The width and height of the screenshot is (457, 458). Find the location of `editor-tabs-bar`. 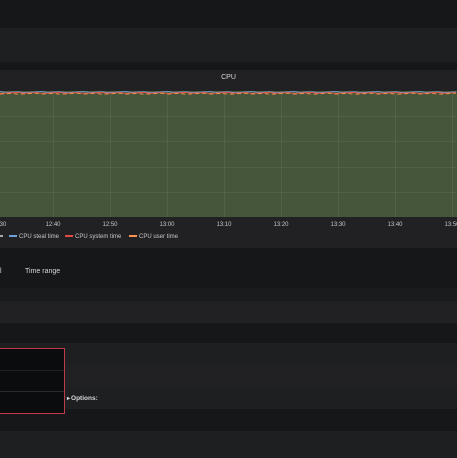

editor-tabs-bar is located at coordinates (228, 273).